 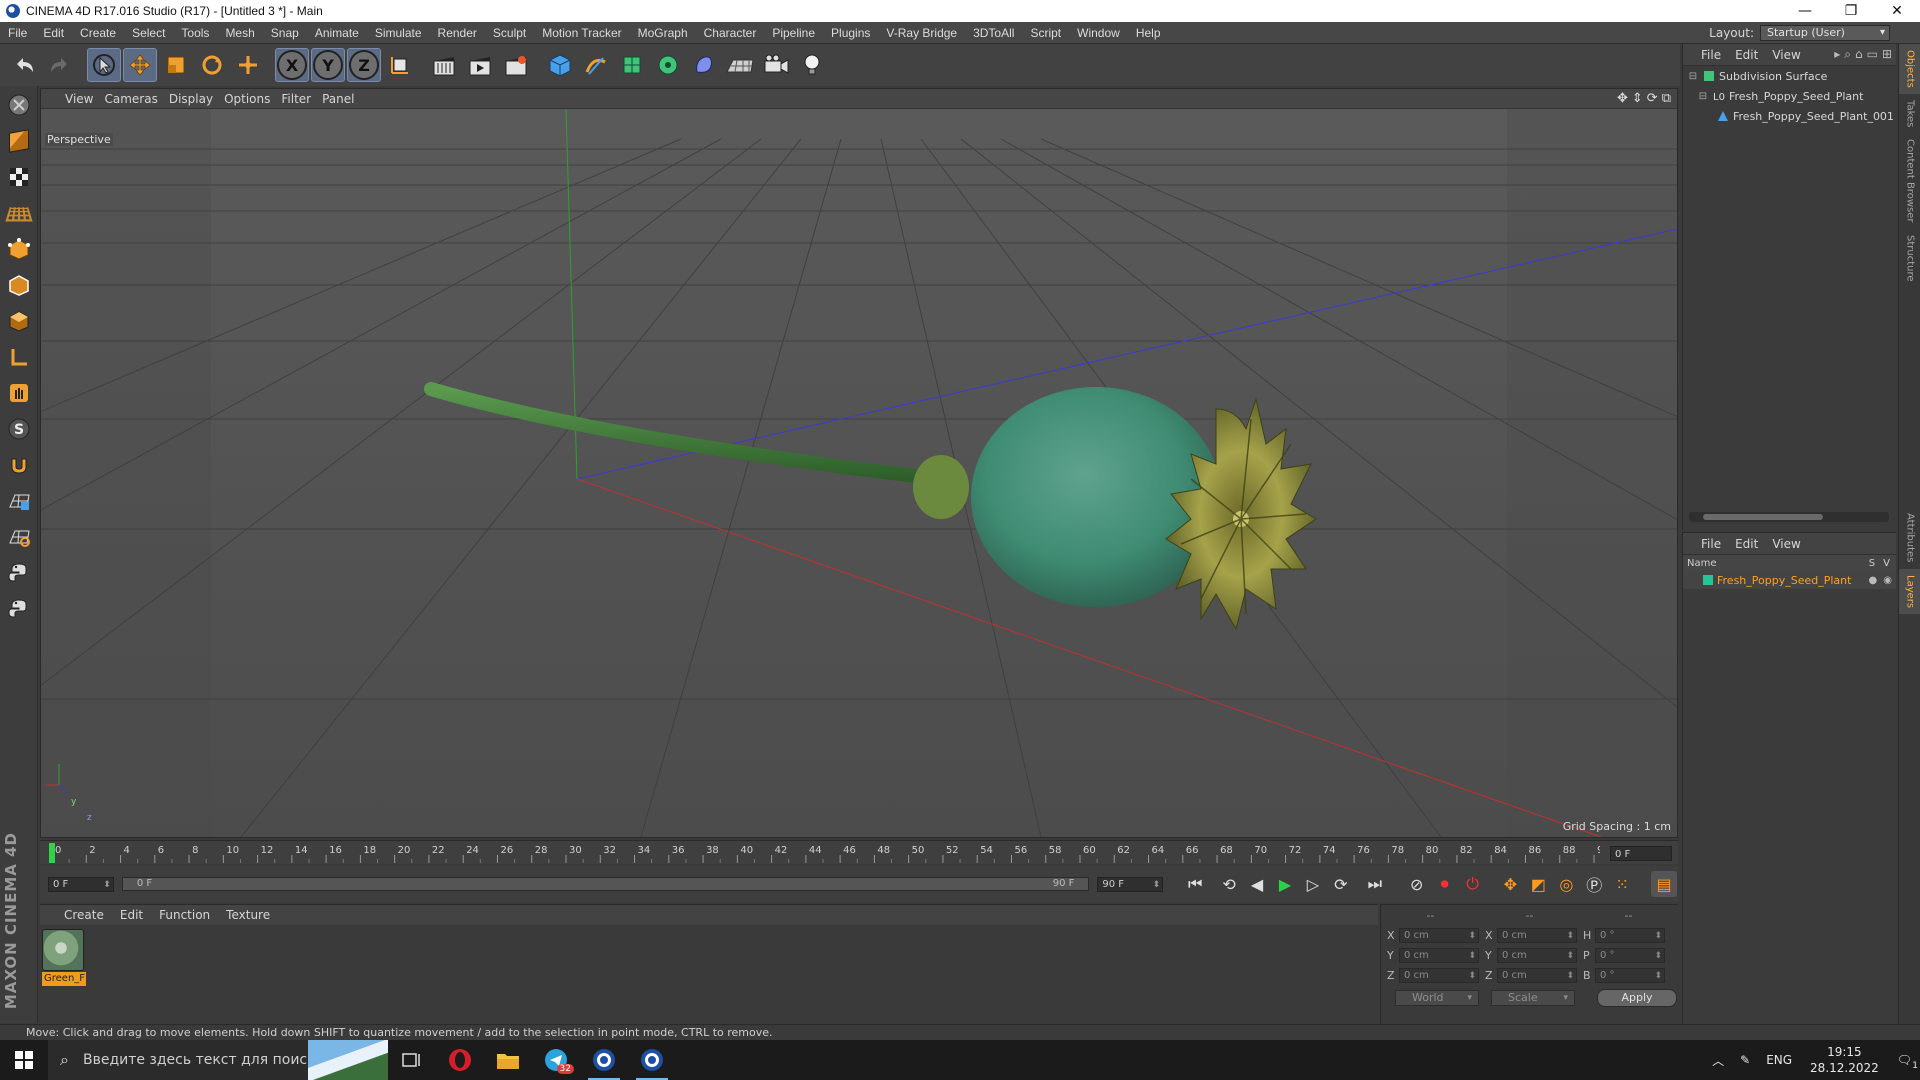 What do you see at coordinates (176, 65) in the screenshot?
I see `scale-tool-button` at bounding box center [176, 65].